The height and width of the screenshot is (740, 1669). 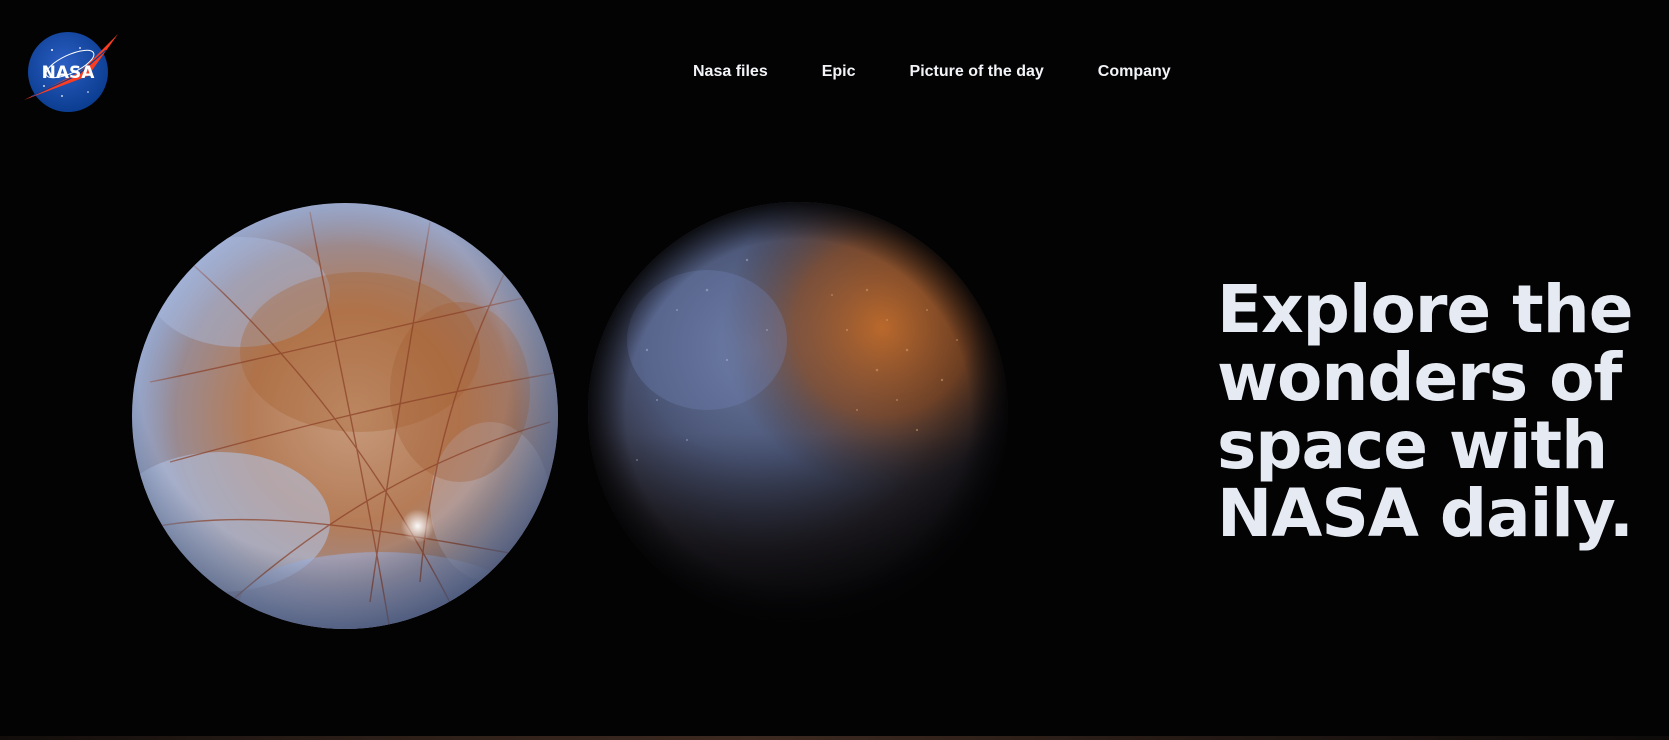 I want to click on nasa-meatball-icon: NASA, so click(x=71, y=72).